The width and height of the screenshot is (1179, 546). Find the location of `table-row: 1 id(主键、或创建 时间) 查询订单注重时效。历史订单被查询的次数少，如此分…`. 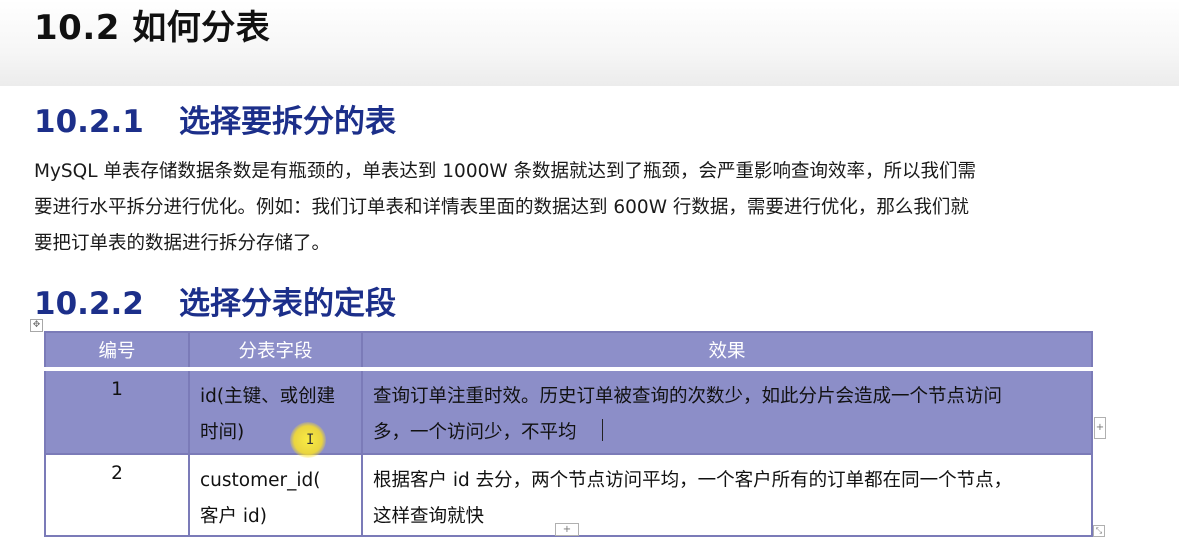

table-row: 1 id(主键、或创建 时间) 查询订单注重时效。历史订单被查询的次数少，如此分… is located at coordinates (568, 411).